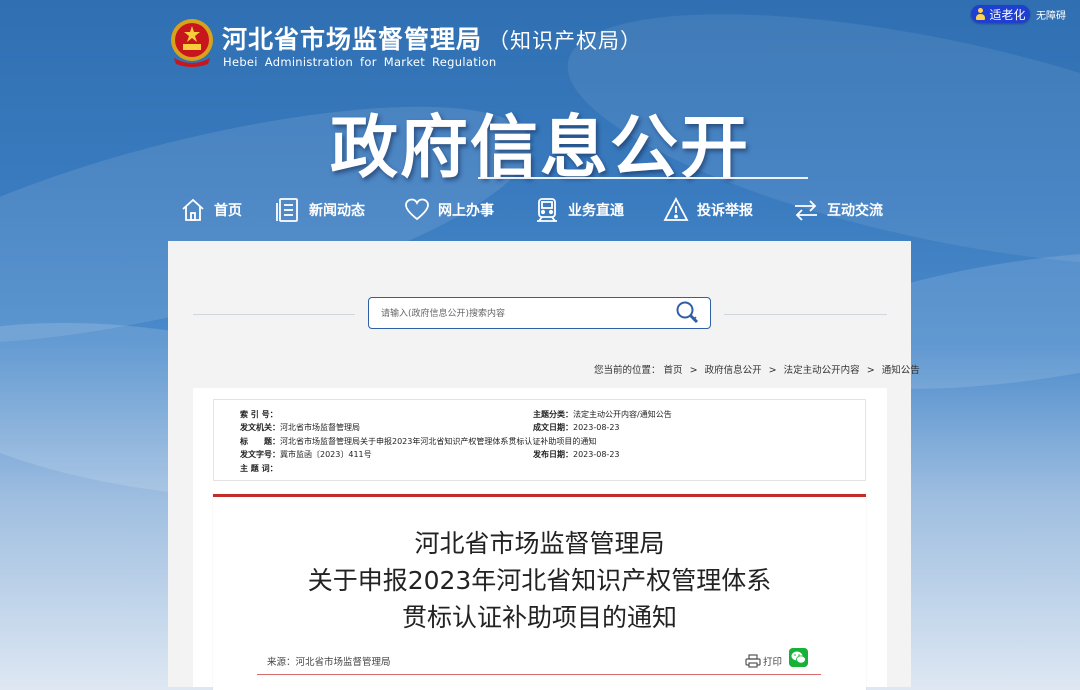  Describe the element at coordinates (901, 370) in the screenshot. I see `breadcrumb-item-notices: 通知公告` at that location.